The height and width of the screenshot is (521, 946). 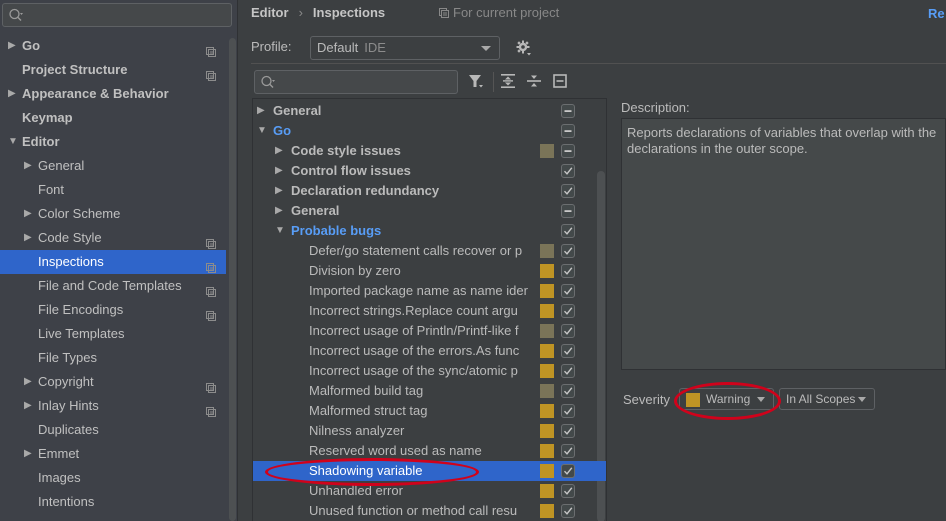 What do you see at coordinates (429, 371) in the screenshot?
I see `inspection-item: Incorrect usage of the sync/atomic p` at bounding box center [429, 371].